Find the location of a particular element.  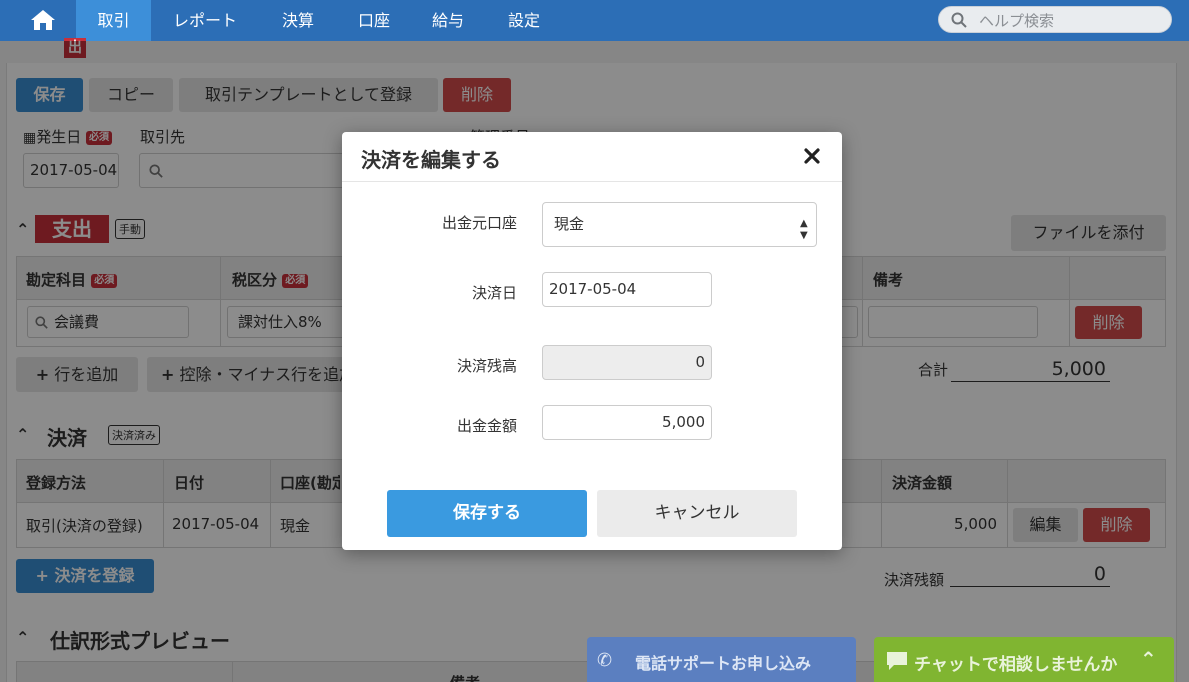

source-account-select: 現金 ▲ ▼ is located at coordinates (679, 224).